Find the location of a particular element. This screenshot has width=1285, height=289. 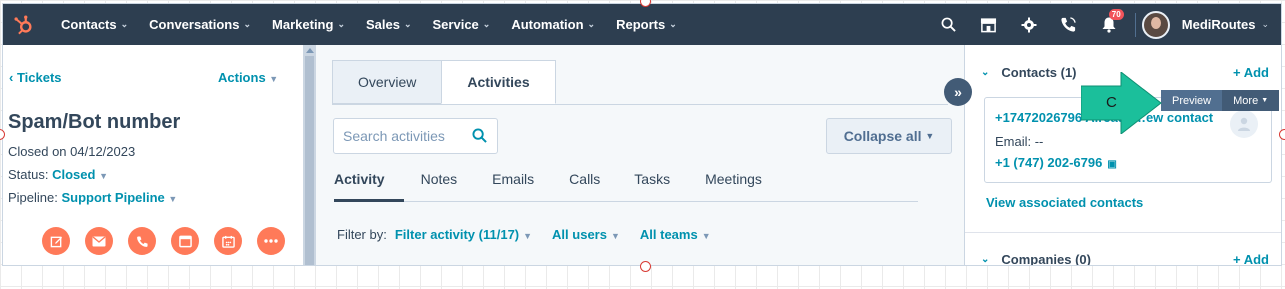

all-users-dropdown: All users ▼ is located at coordinates (586, 234).